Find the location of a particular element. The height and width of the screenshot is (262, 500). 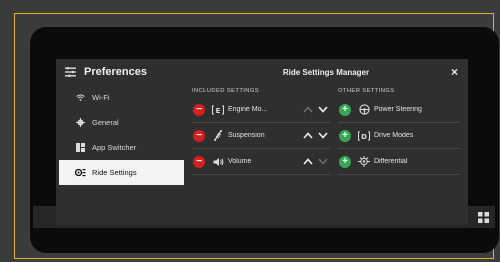

setting-label: Volume is located at coordinates (240, 161).